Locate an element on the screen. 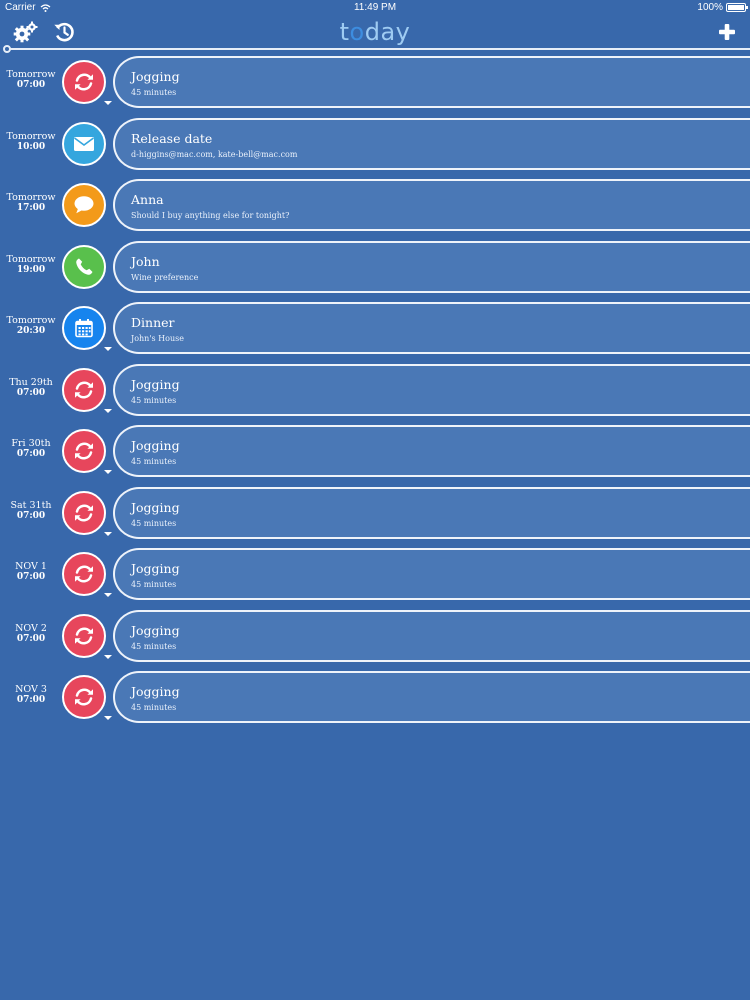  item-subtitle: Should I buy anything else for tonight? is located at coordinates (210, 215).